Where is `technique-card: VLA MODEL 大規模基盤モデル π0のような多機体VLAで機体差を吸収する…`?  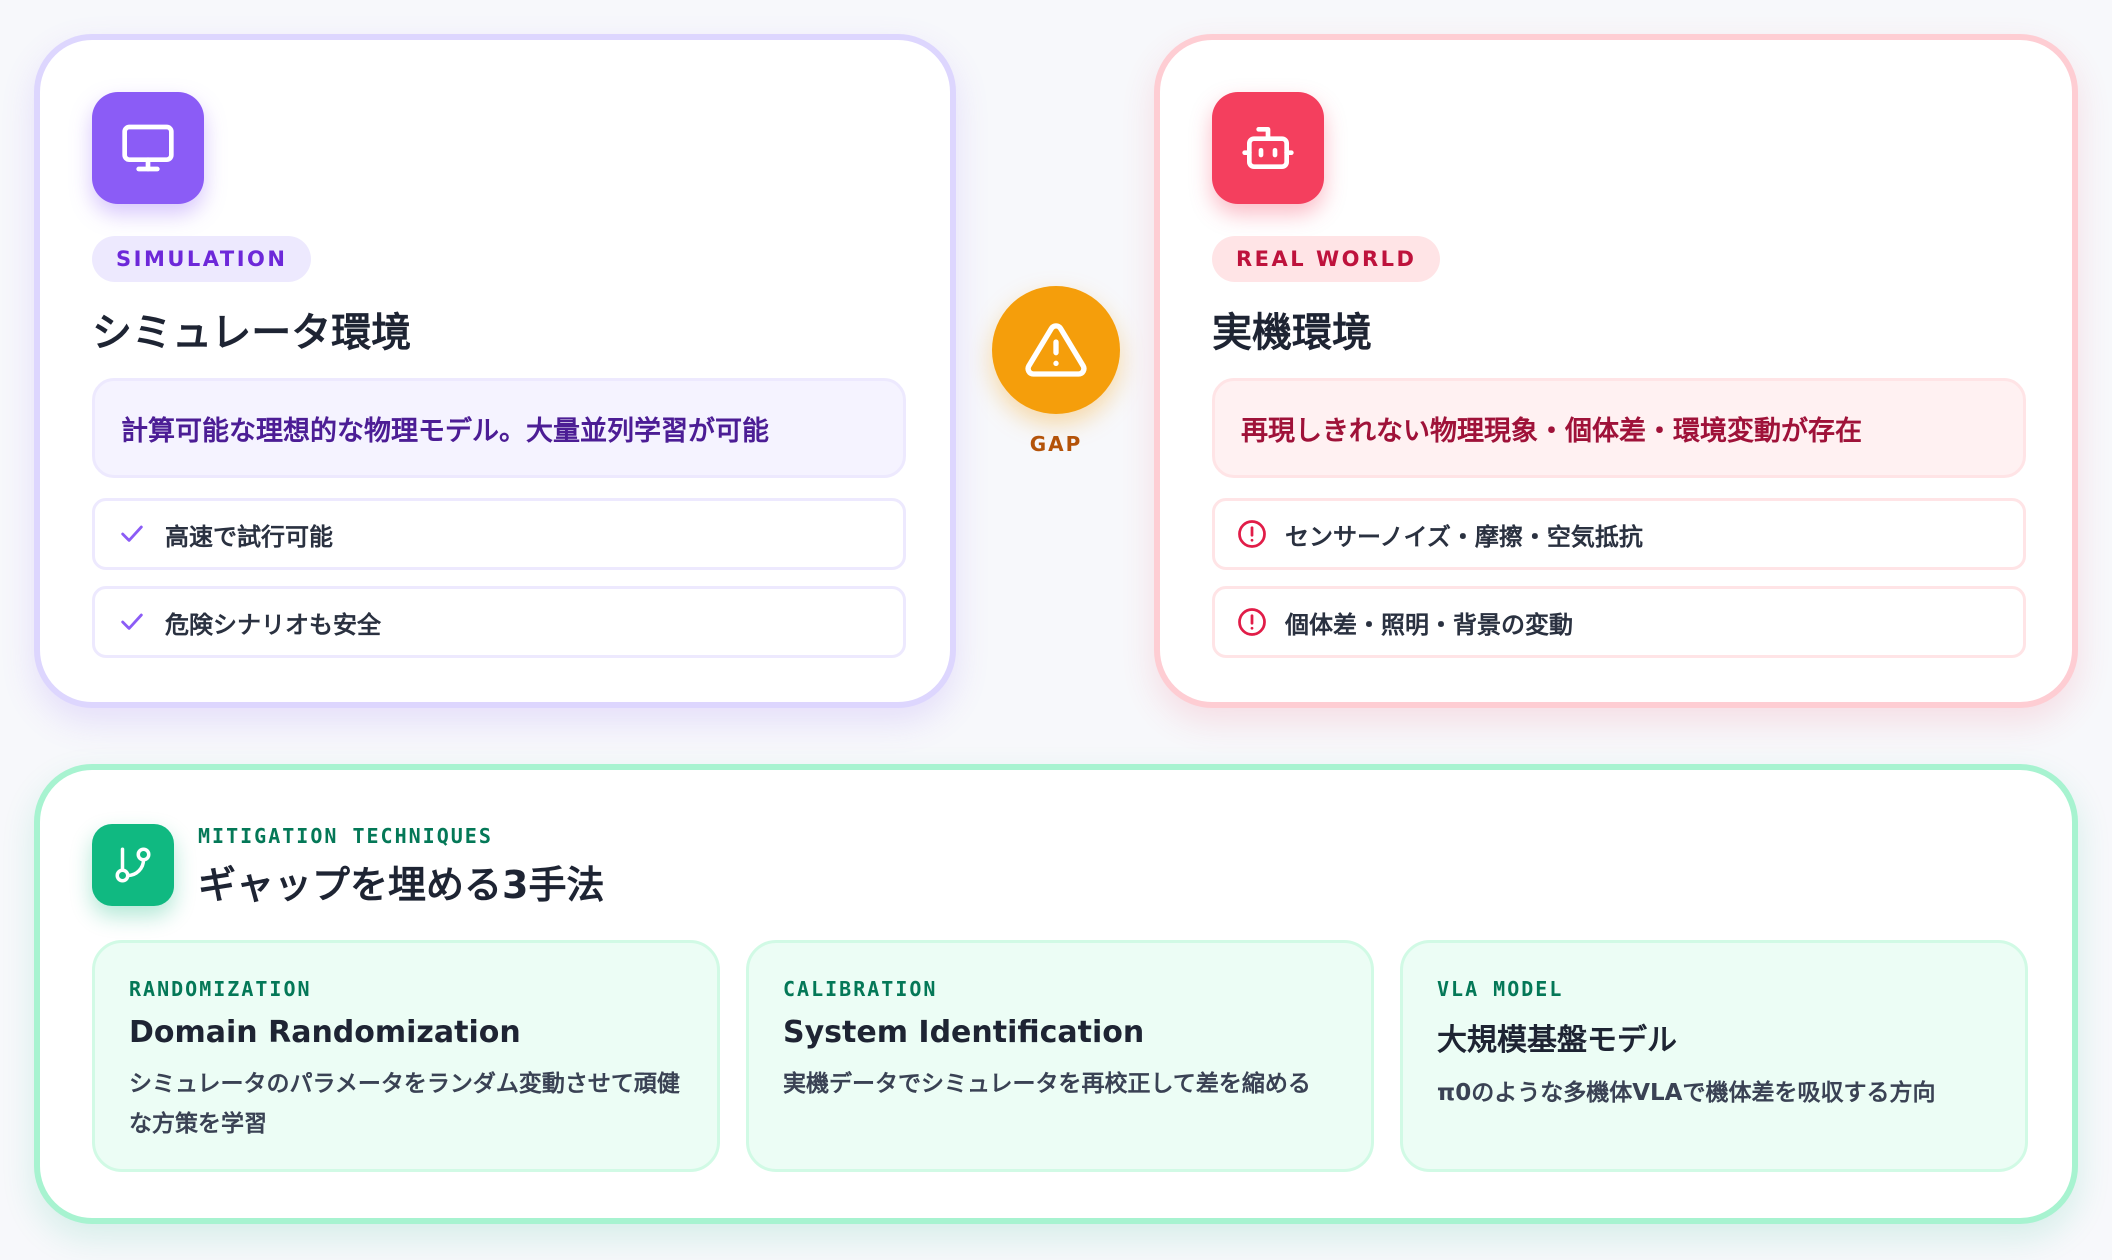 technique-card: VLA MODEL 大規模基盤モデル π0のような多機体VLAで機体差を吸収する… is located at coordinates (1714, 1056).